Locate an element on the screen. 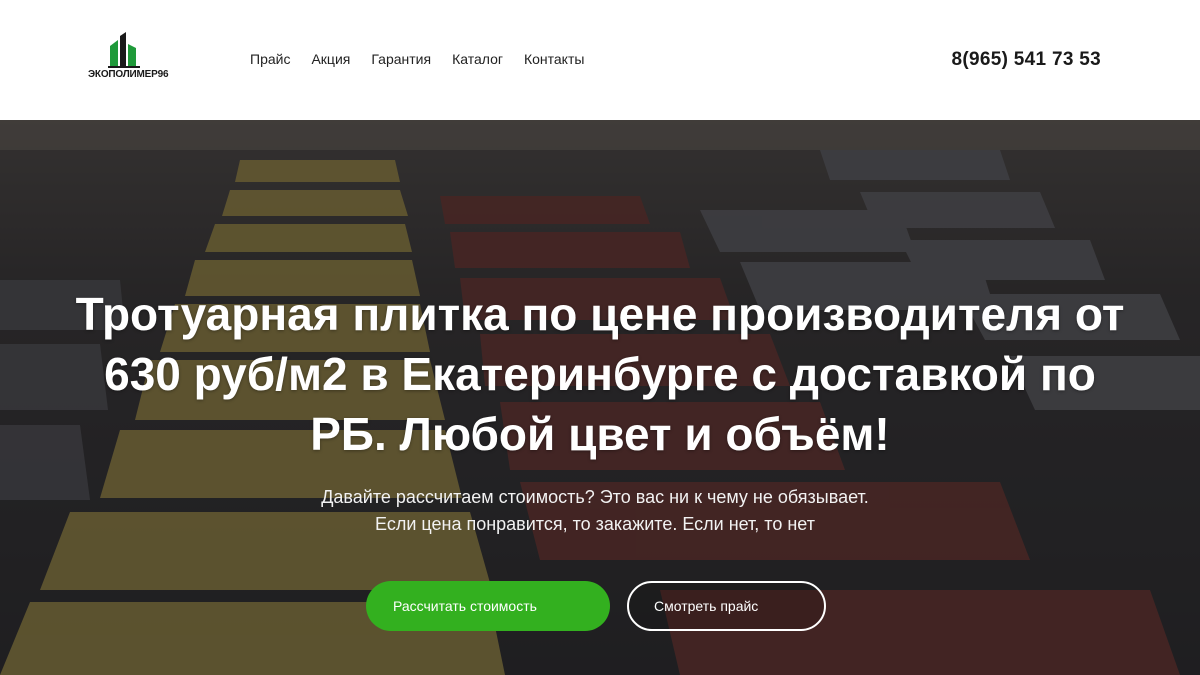 Image resolution: width=1200 pixels, height=675 pixels. calculate-cost-button: Рассчитать стоимость is located at coordinates (488, 606).